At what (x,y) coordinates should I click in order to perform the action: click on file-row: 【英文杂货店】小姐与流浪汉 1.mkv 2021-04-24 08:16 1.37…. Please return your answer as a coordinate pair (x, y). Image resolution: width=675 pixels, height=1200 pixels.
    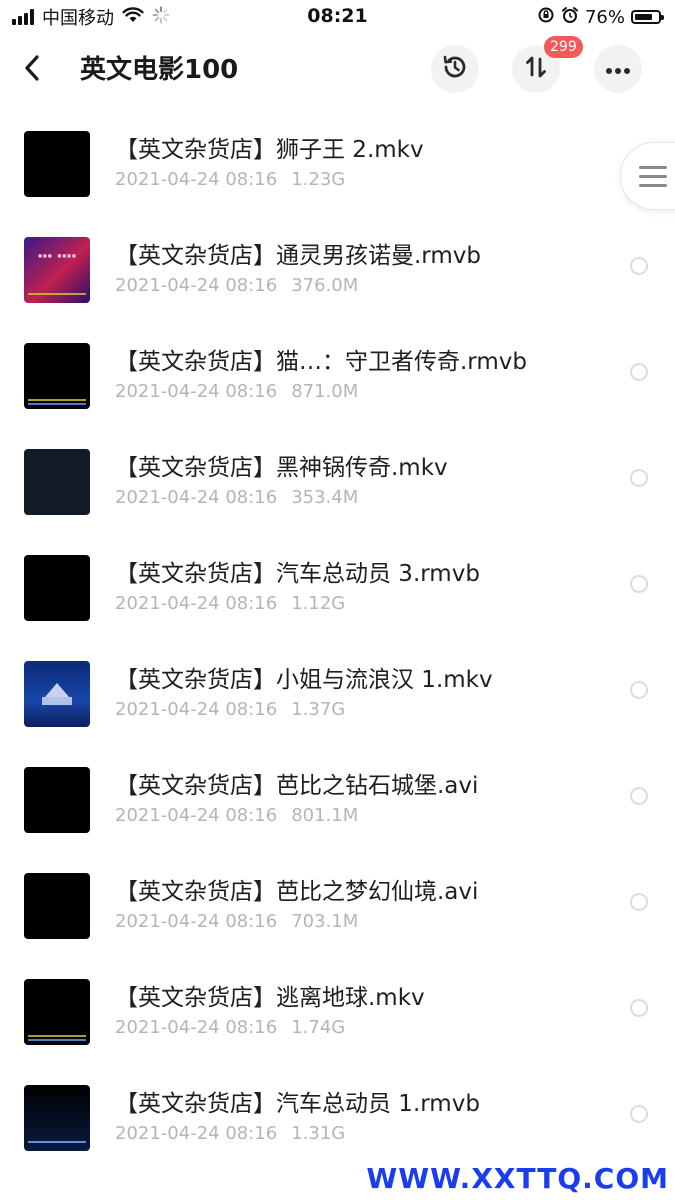
    Looking at the image, I should click on (337, 681).